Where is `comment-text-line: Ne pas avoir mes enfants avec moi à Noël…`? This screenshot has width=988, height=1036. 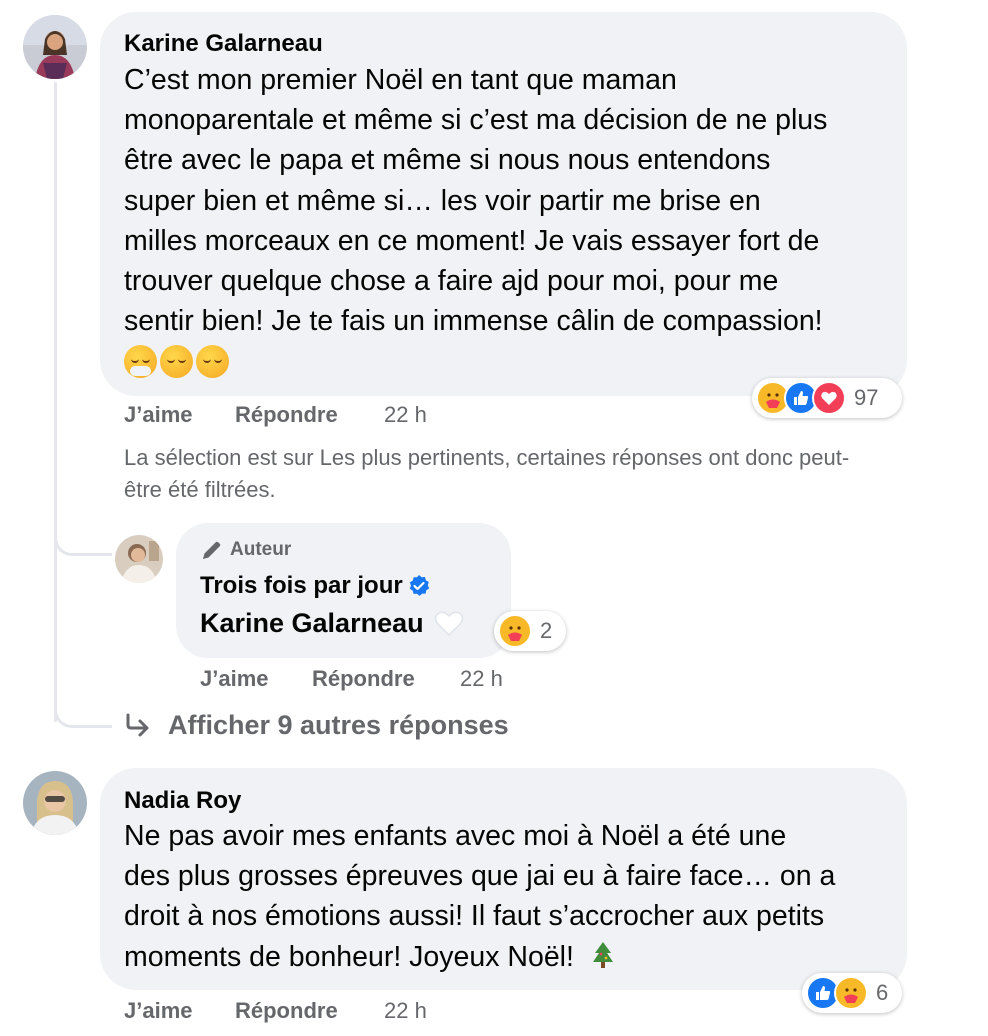 comment-text-line: Ne pas avoir mes enfants avec moi à Noël… is located at coordinates (455, 836).